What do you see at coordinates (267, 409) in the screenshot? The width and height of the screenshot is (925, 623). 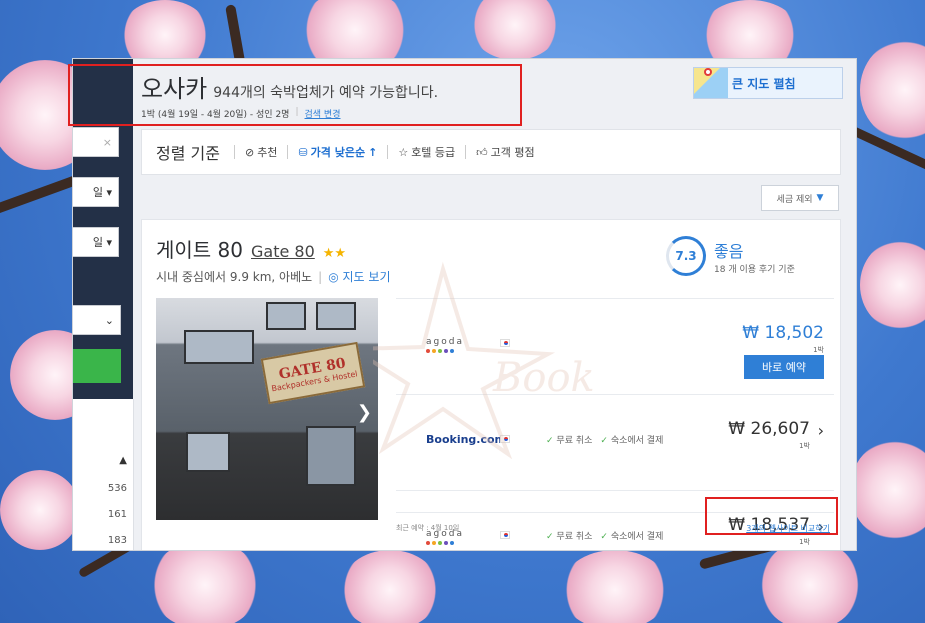 I see `hotel-photo: GATE 80 Backpackers & Hostel ❯` at bounding box center [267, 409].